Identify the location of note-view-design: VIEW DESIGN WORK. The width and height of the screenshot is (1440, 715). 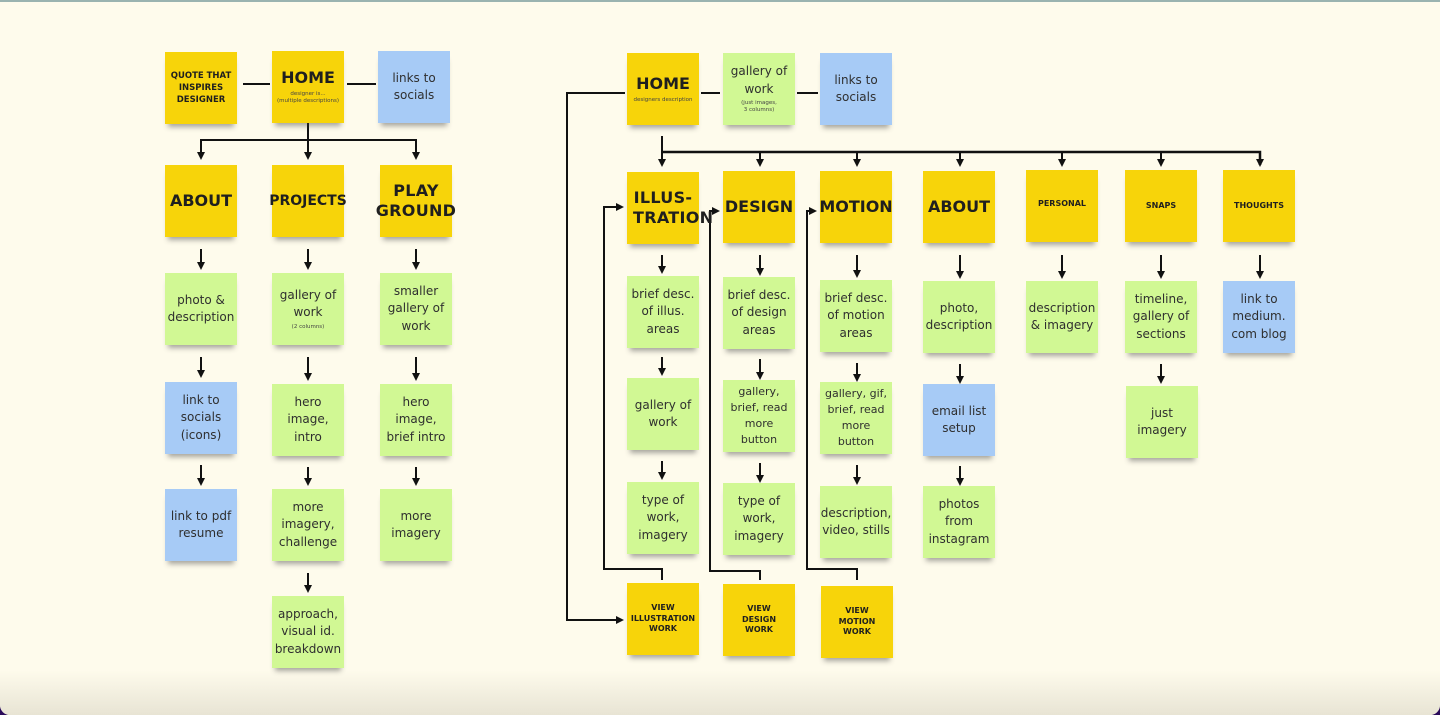
(759, 620).